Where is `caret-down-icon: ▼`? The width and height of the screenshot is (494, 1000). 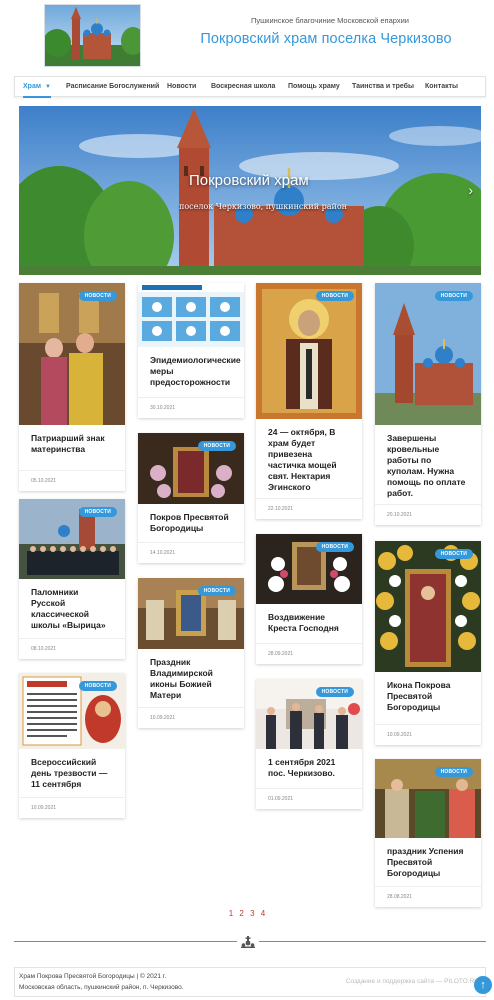
caret-down-icon: ▼ is located at coordinates (48, 87).